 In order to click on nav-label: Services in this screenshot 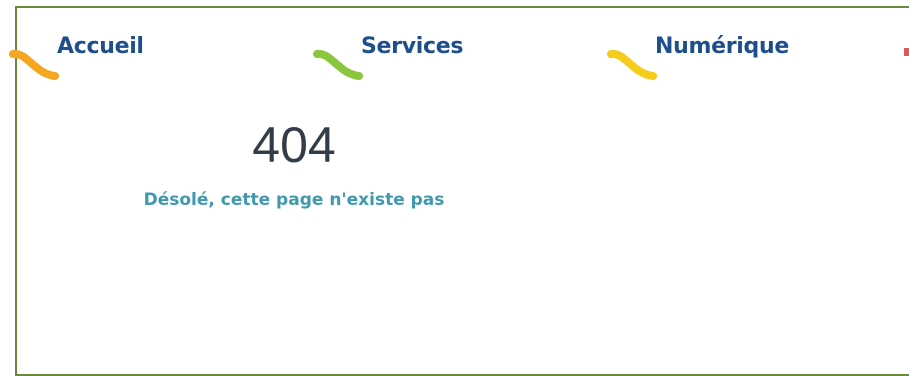, I will do `click(412, 46)`.